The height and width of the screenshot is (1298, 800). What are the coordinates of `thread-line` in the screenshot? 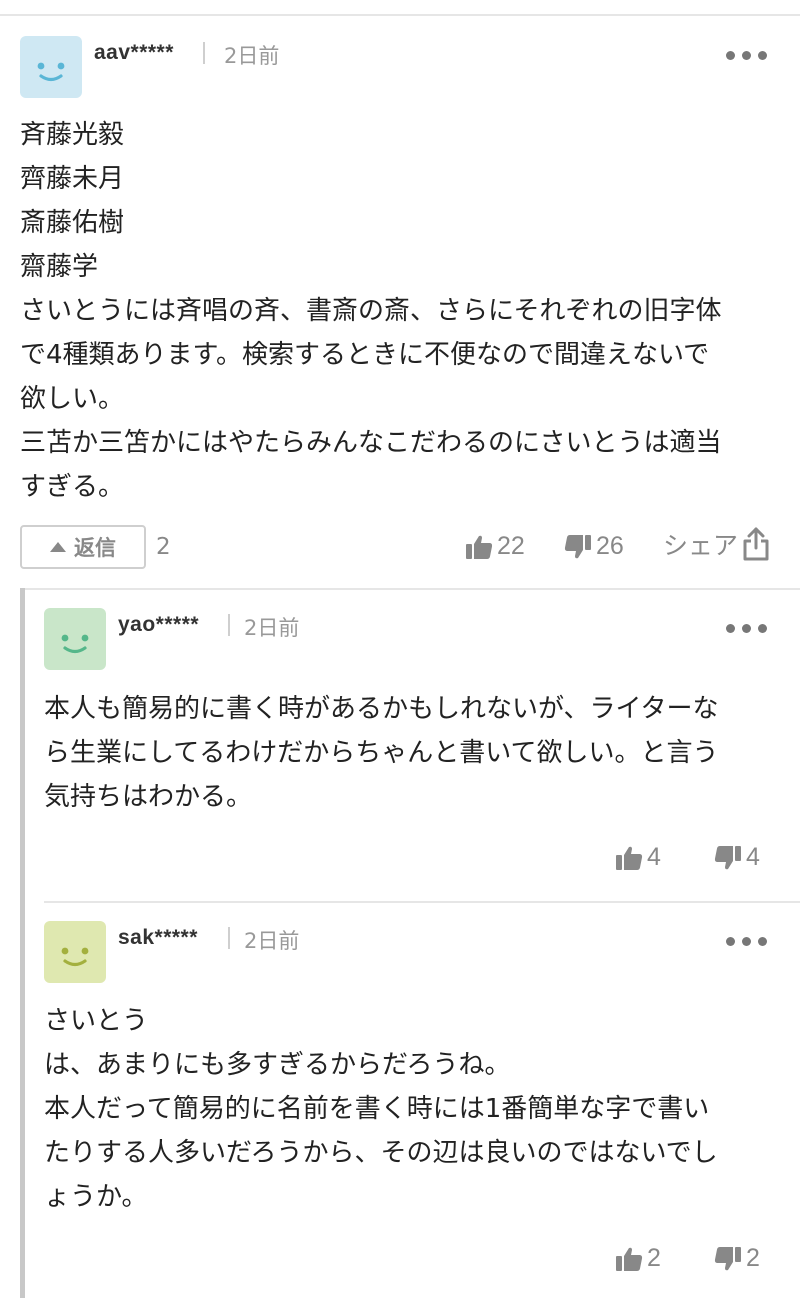 It's located at (22, 943).